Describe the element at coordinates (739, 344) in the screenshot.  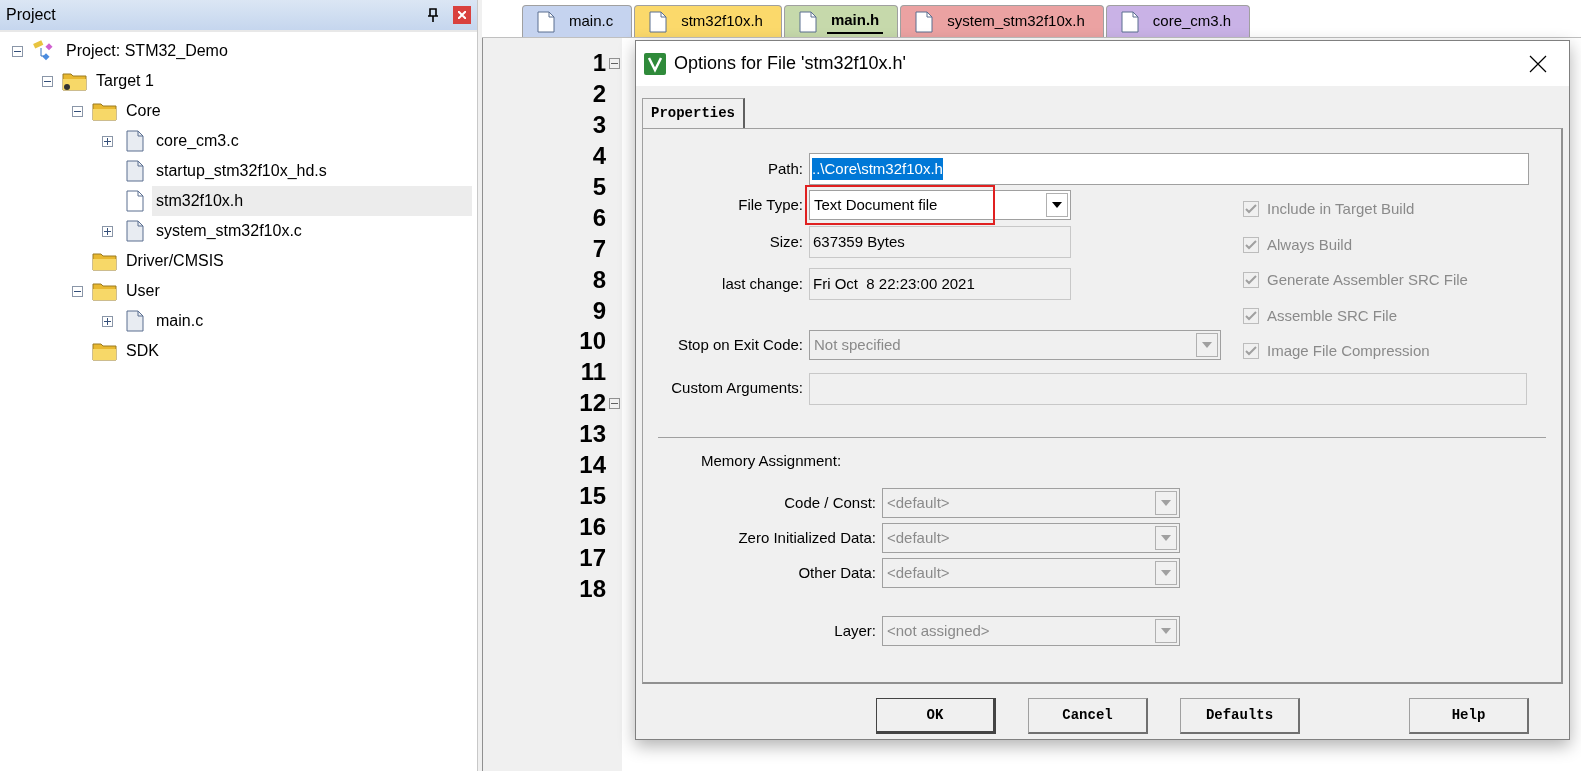
I see `field-label: Stop on Exit Code:` at that location.